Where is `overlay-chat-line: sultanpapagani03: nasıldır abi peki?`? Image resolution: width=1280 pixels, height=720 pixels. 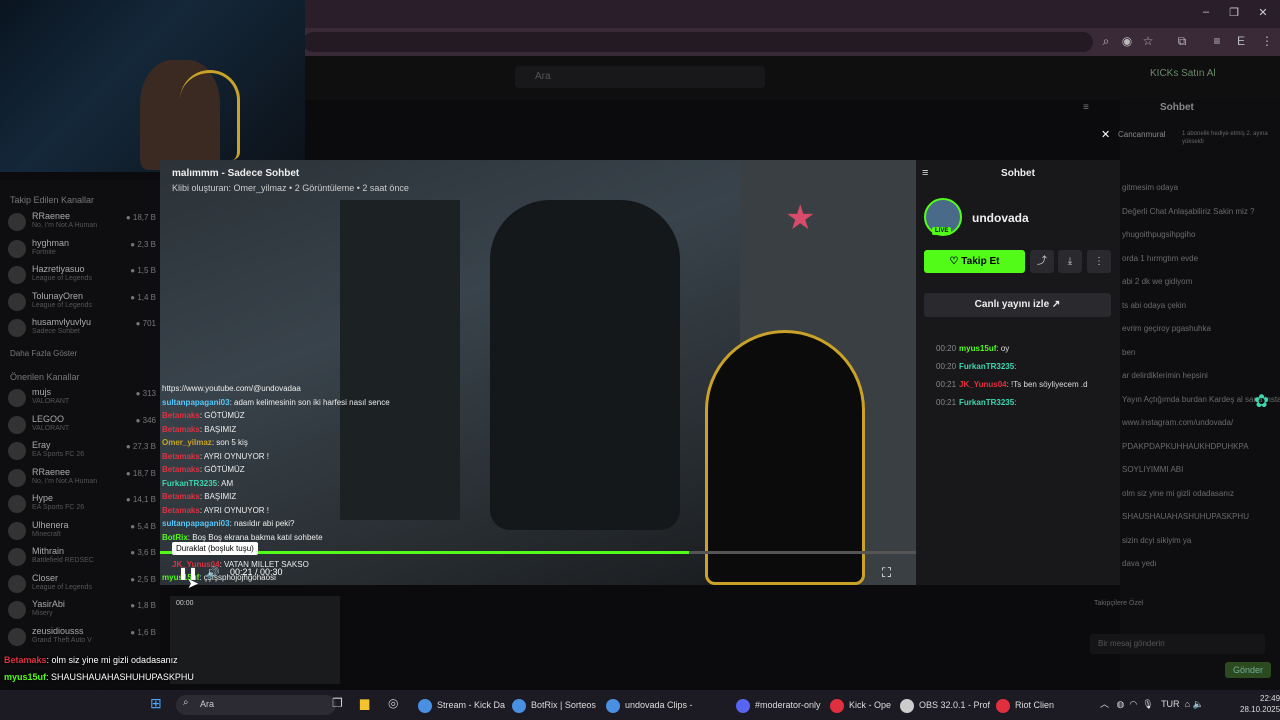
overlay-chat-line: sultanpapagani03: nasıldır abi peki? is located at coordinates (228, 523).